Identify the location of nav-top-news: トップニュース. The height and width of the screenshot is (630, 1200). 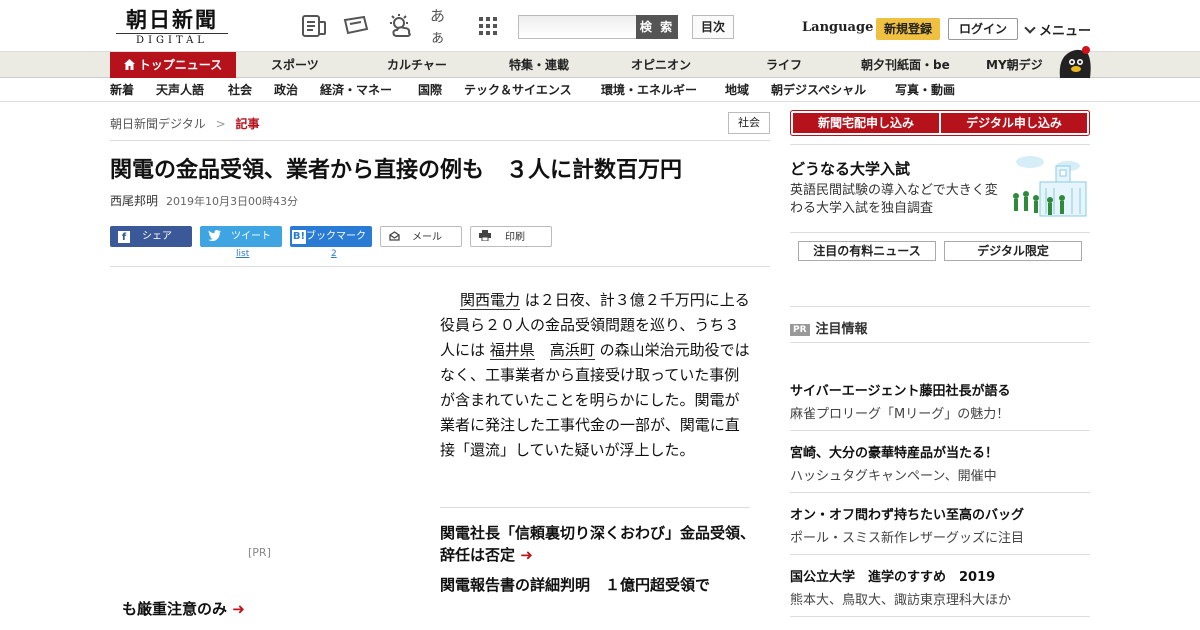
(173, 65).